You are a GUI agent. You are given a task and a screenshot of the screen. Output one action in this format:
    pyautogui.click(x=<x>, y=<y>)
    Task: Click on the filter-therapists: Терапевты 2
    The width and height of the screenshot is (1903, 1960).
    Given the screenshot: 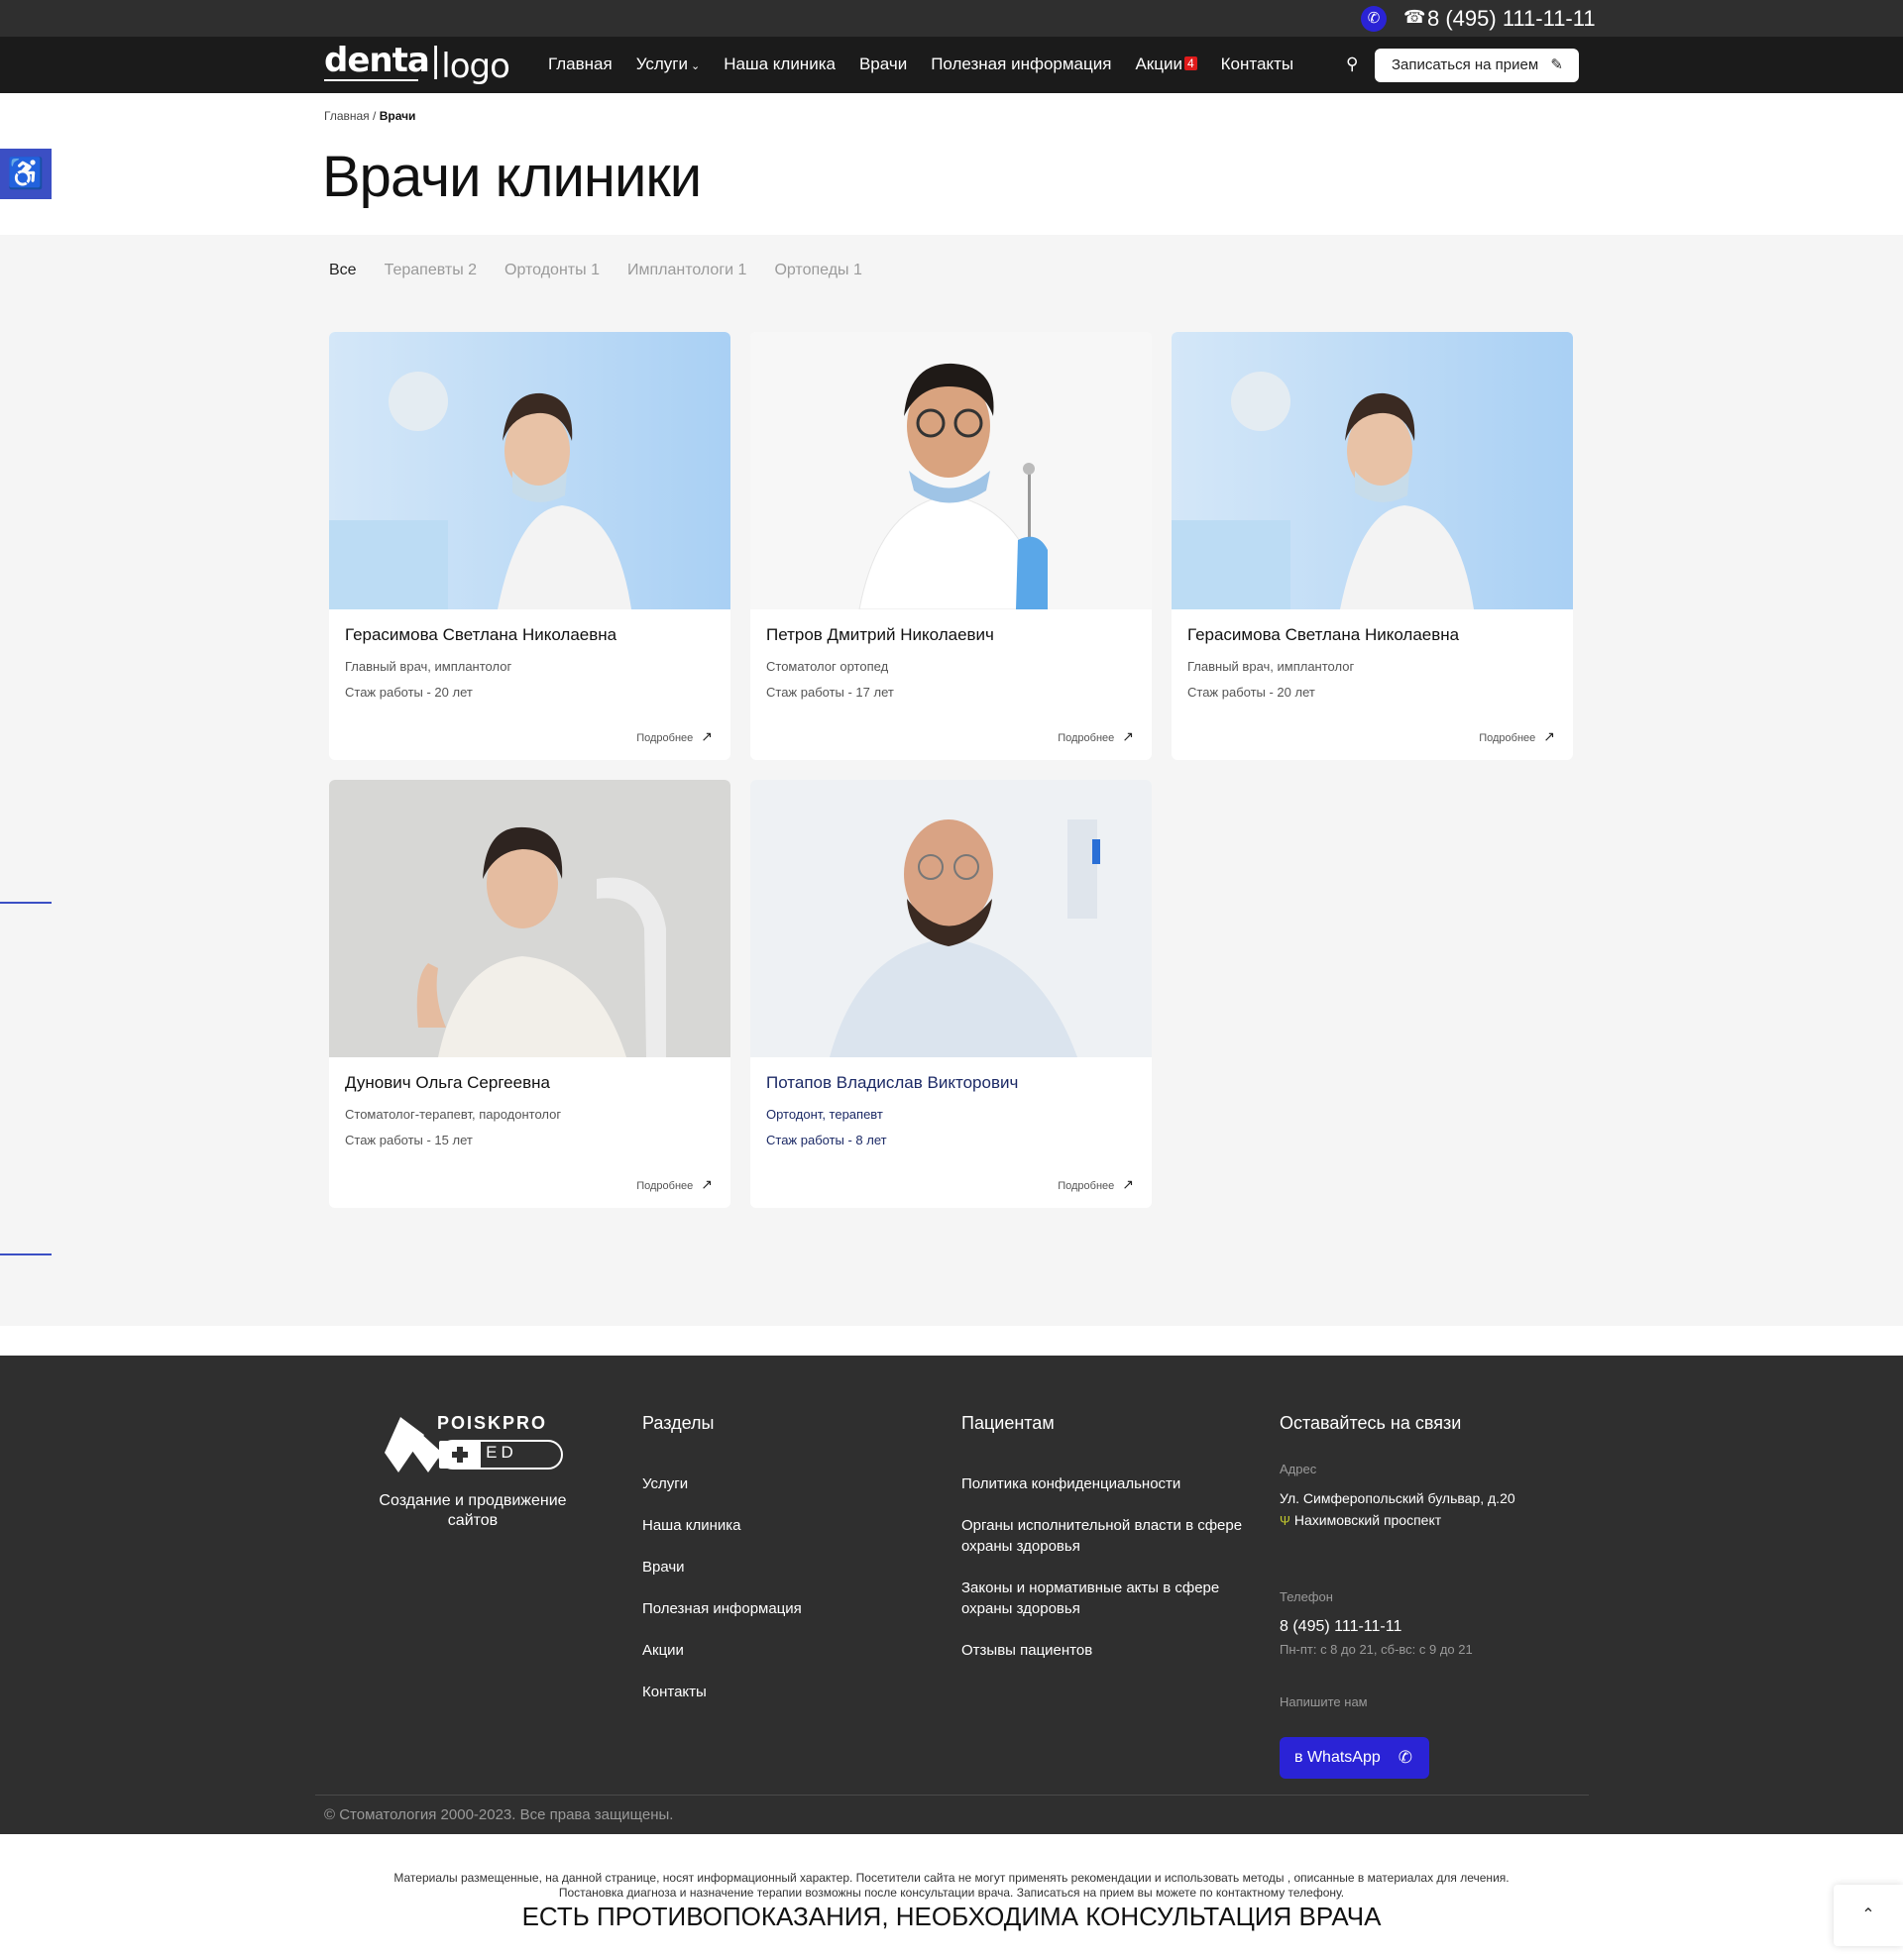 What is the action you would take?
    pyautogui.click(x=431, y=270)
    